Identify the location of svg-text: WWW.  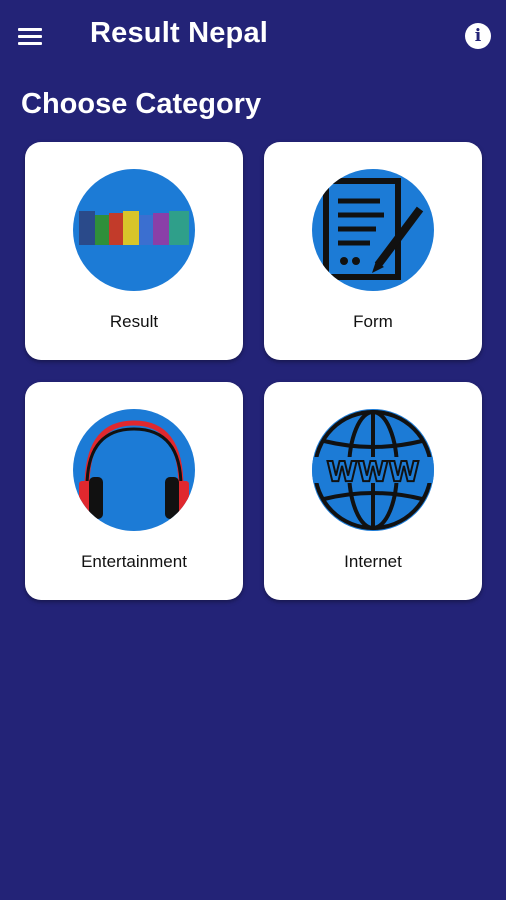
(373, 471).